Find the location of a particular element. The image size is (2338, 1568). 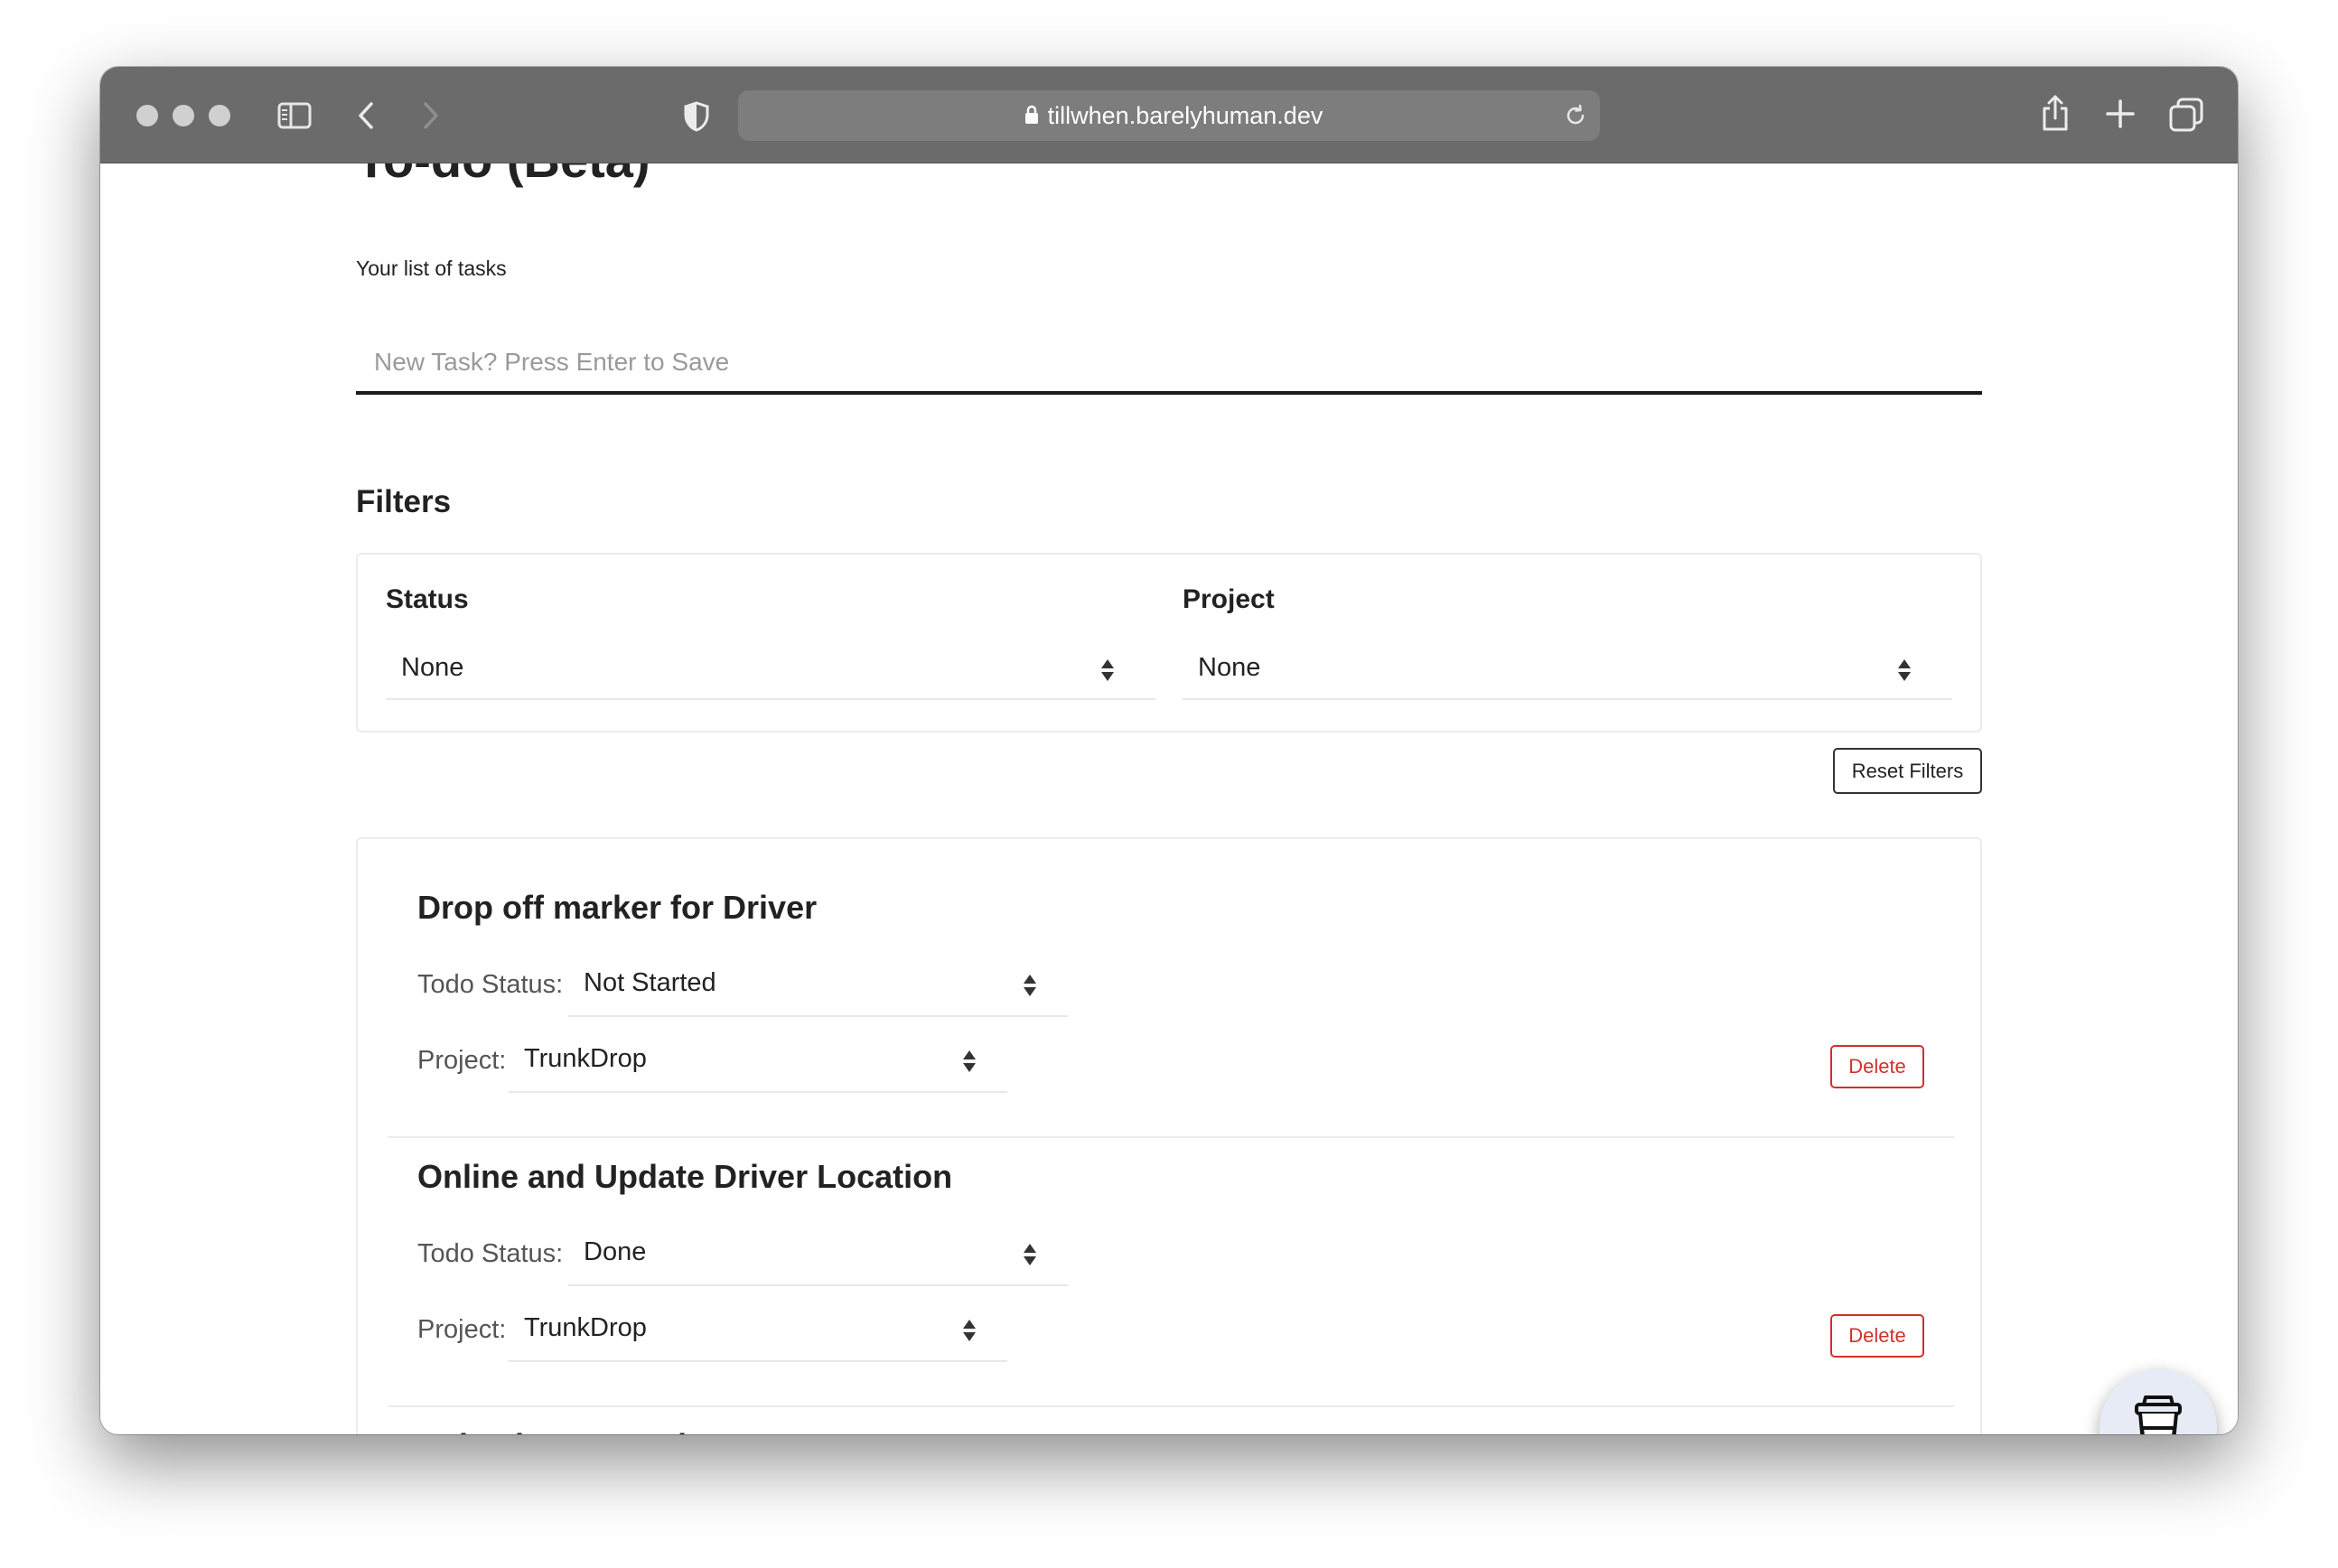

url-label: tillwhen.barelyhuman.dev is located at coordinates (1185, 116).